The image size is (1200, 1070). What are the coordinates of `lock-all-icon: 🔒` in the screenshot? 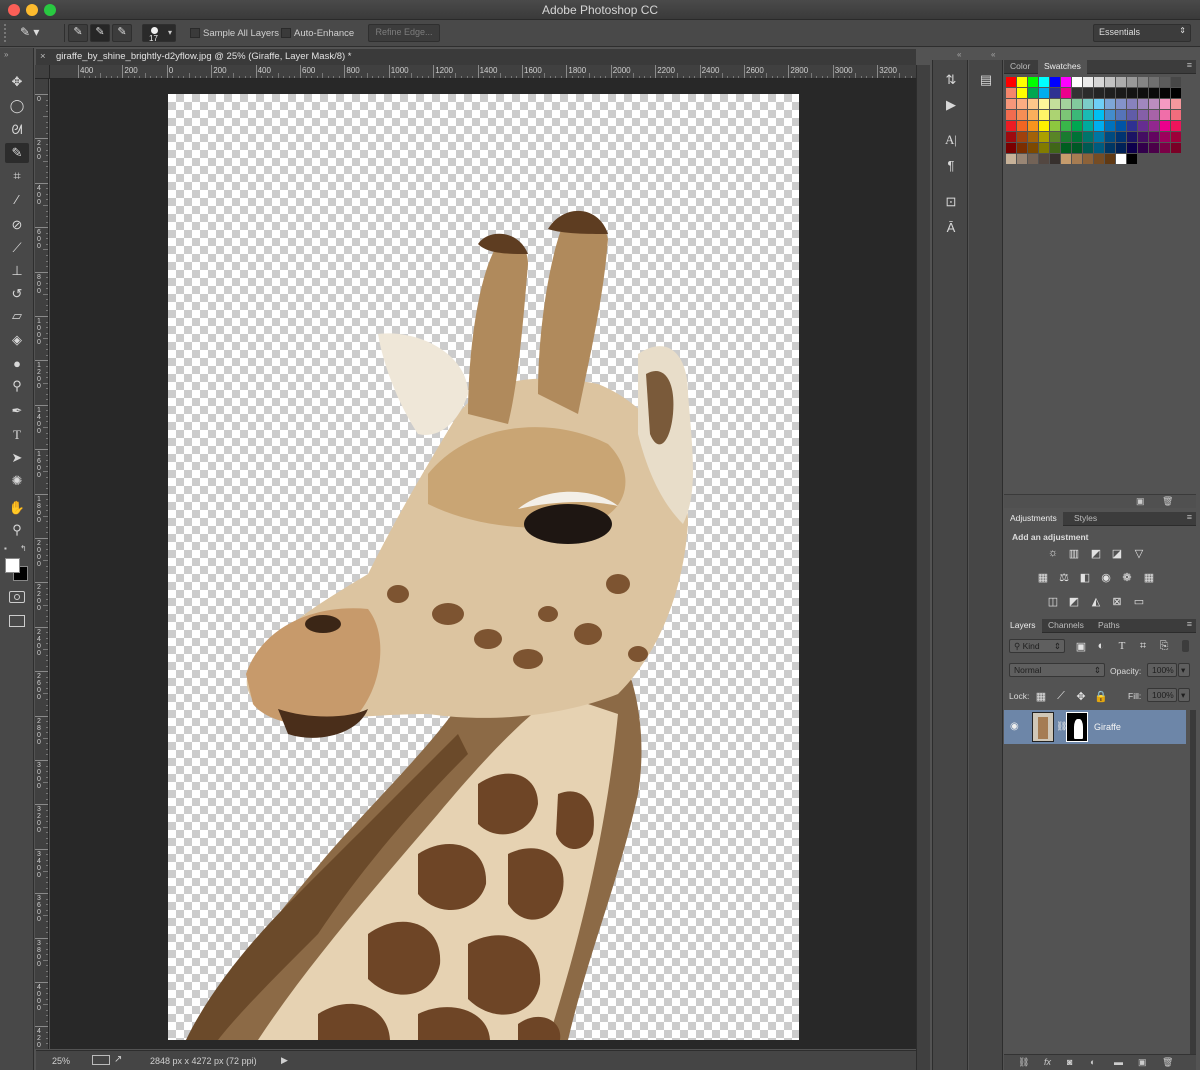 It's located at (1101, 696).